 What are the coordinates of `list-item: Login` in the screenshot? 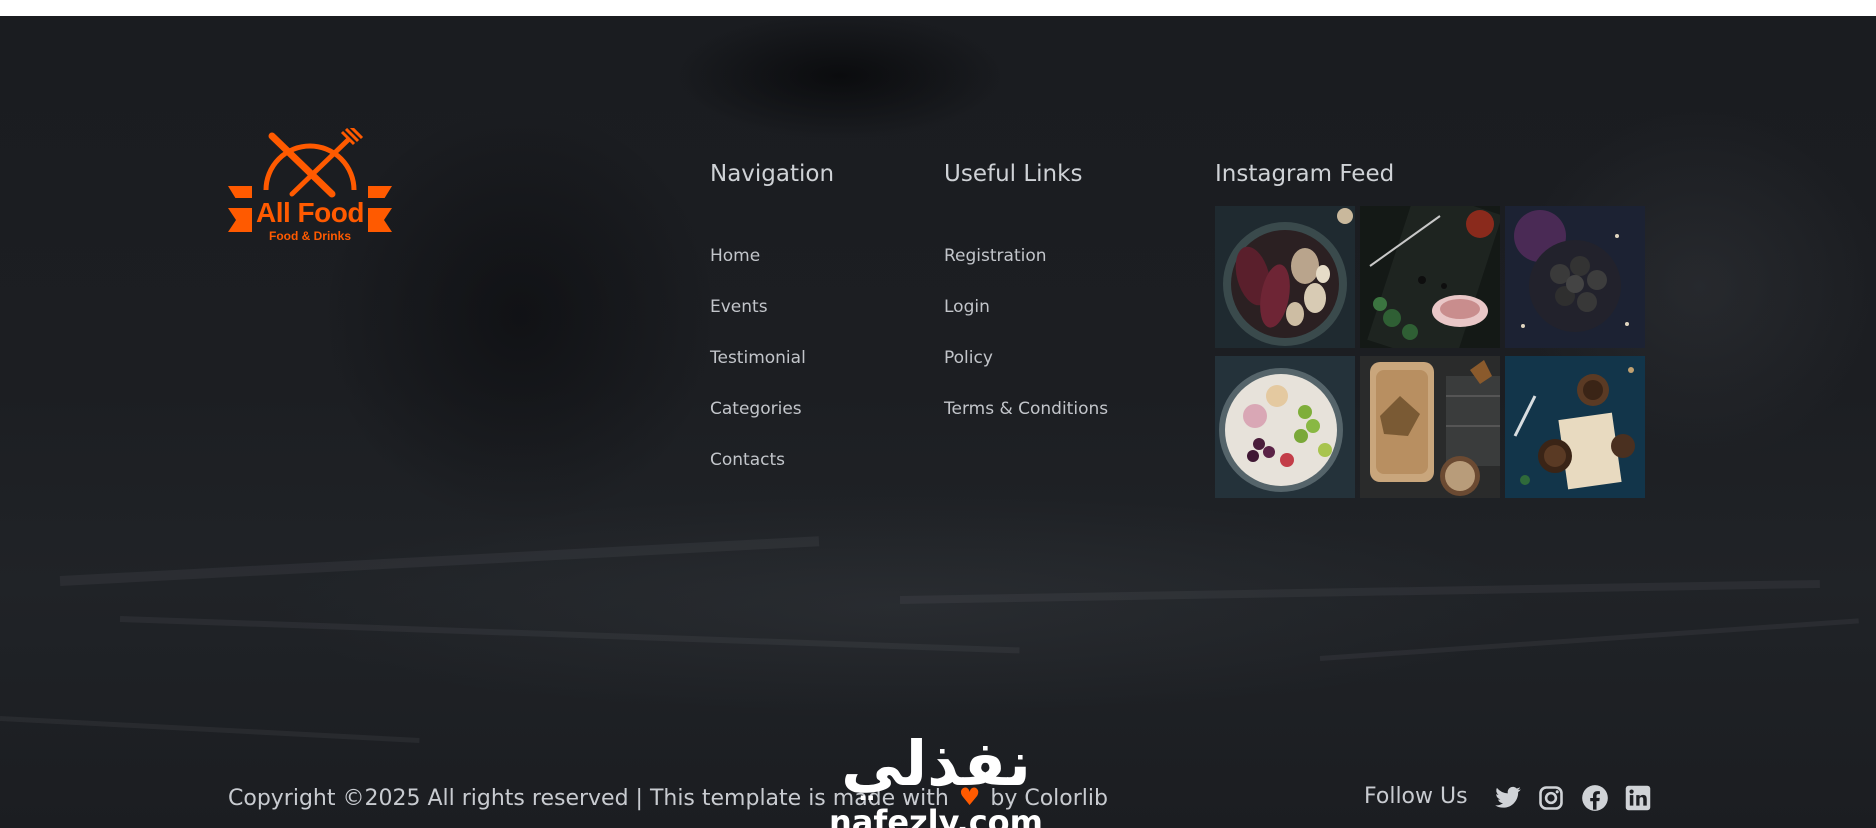 It's located at (1026, 317).